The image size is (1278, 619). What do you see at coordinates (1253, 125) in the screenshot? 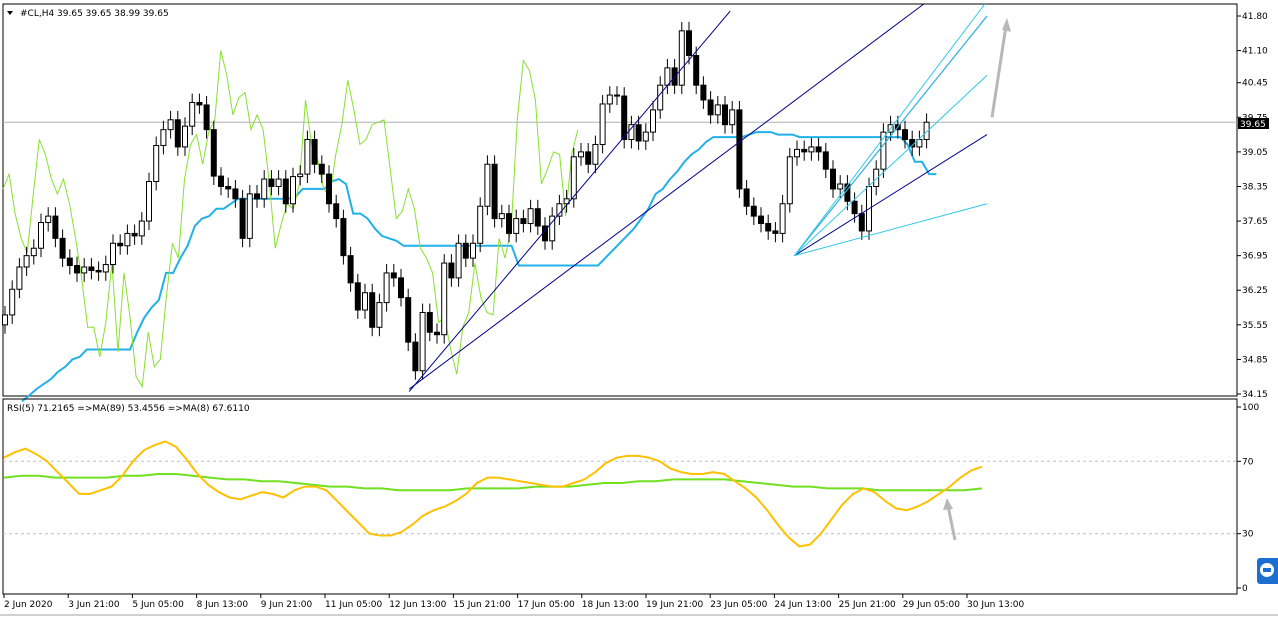
I see `current-price-label: 39.65` at bounding box center [1253, 125].